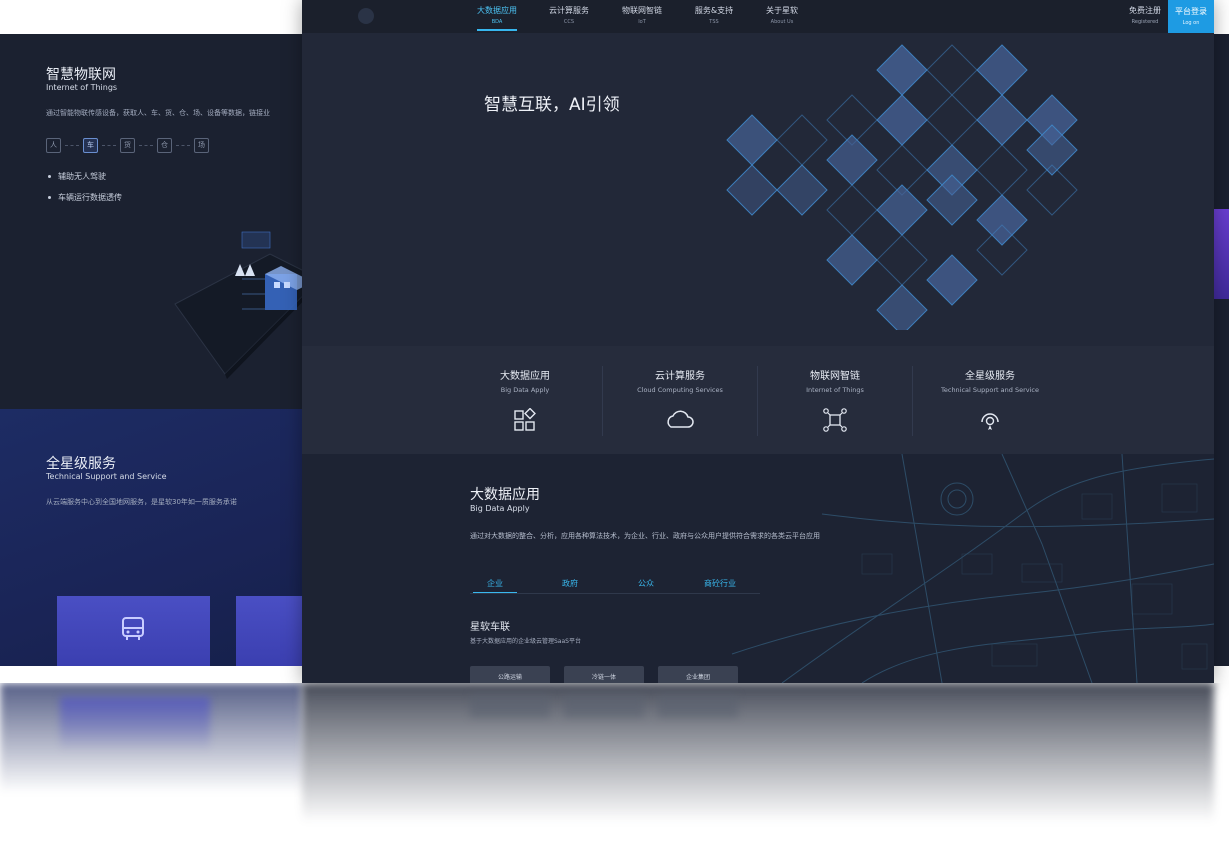  What do you see at coordinates (1145, 22) in the screenshot?
I see `register-sublabel: Registered` at bounding box center [1145, 22].